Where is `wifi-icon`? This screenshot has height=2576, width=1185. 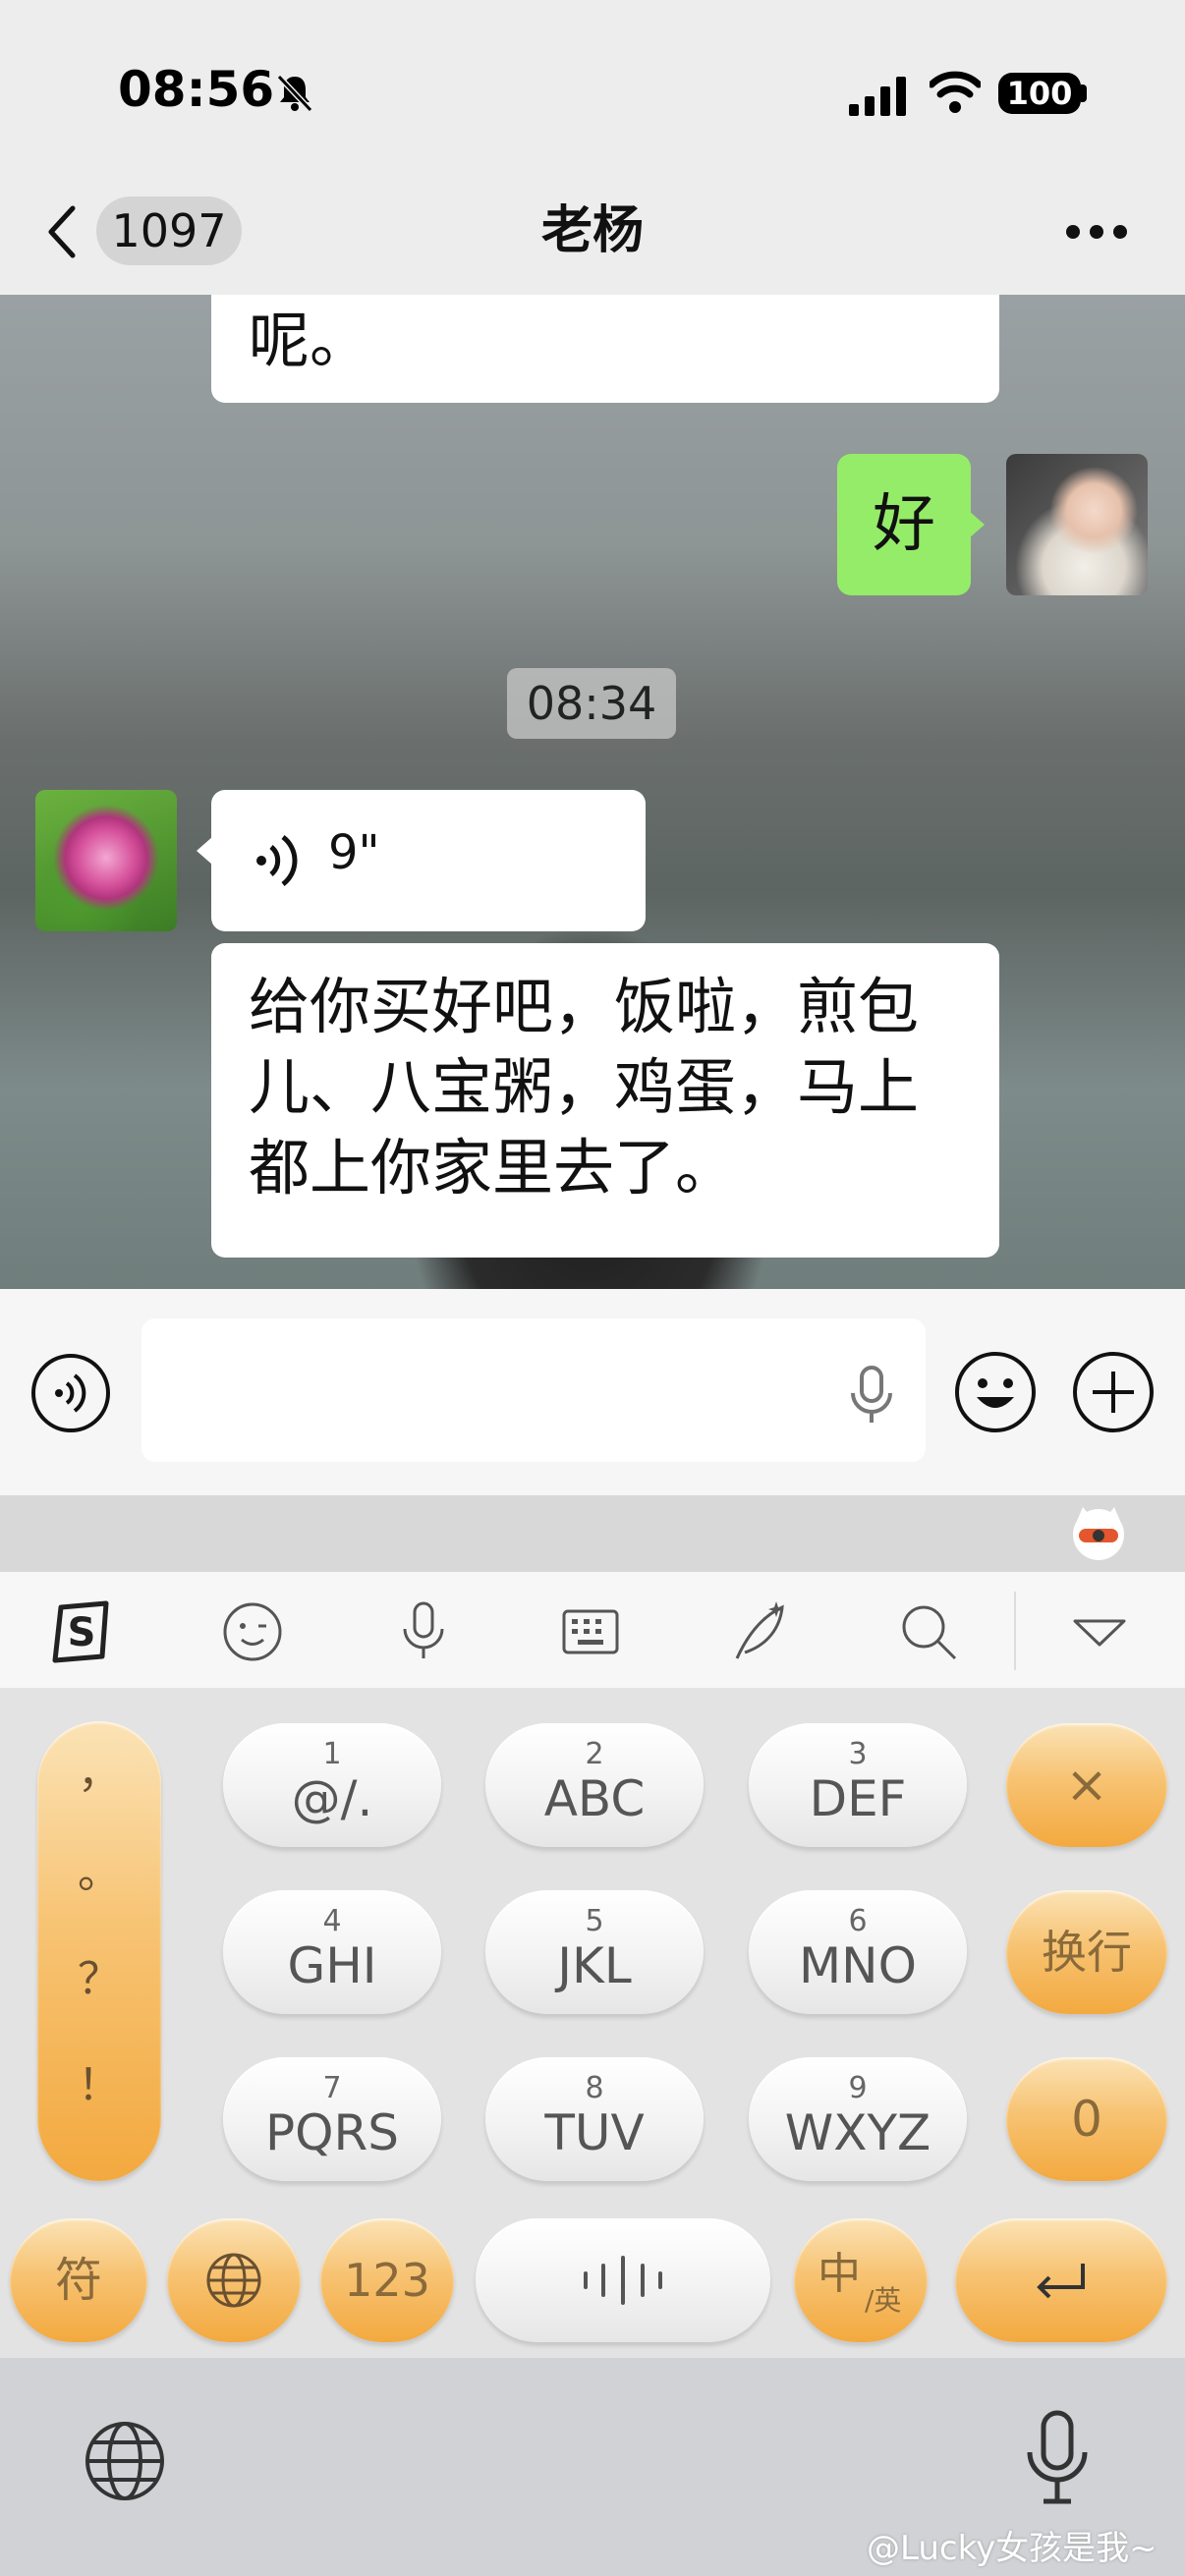 wifi-icon is located at coordinates (956, 92).